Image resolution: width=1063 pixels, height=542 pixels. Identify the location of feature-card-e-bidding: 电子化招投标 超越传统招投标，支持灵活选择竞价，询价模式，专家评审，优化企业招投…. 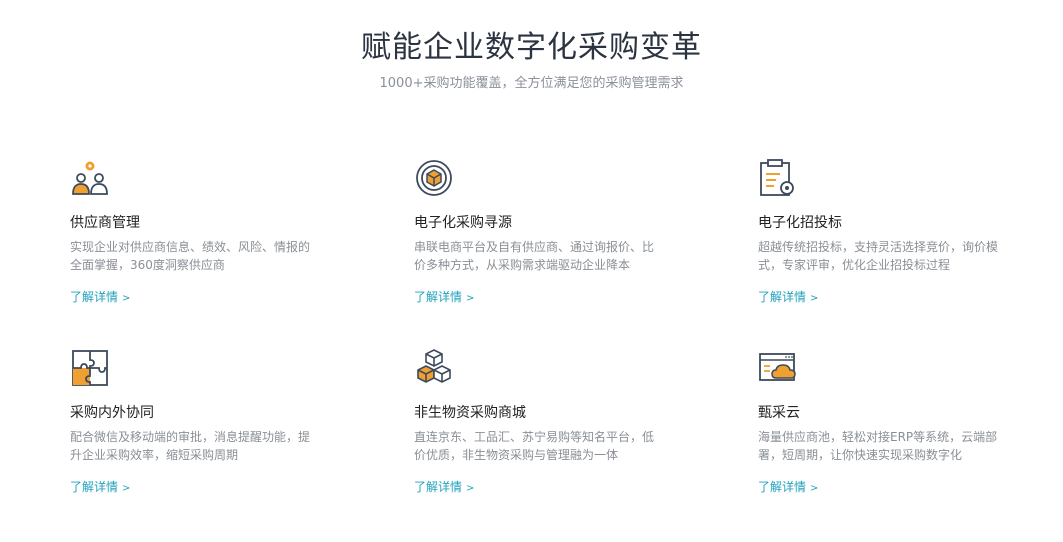
(883, 238).